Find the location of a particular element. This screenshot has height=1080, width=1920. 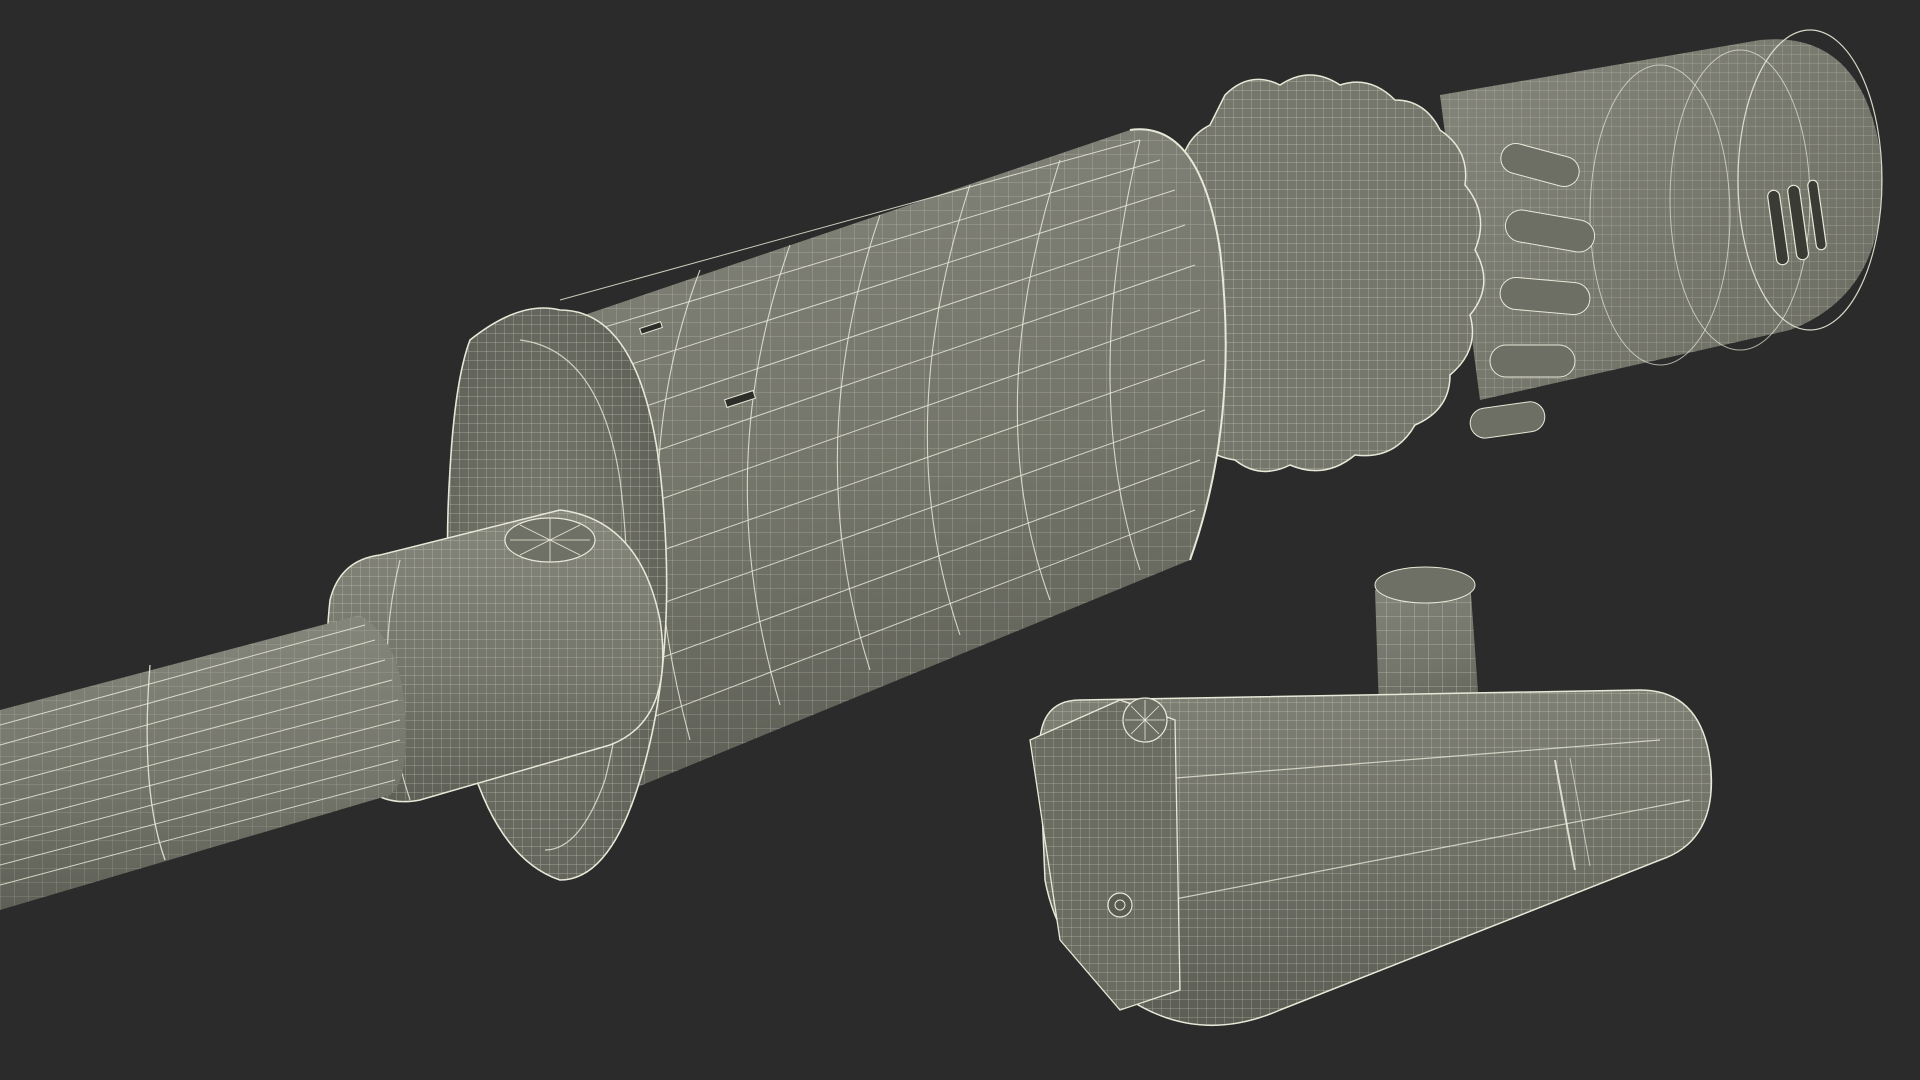

screw-icon is located at coordinates (1120, 905).